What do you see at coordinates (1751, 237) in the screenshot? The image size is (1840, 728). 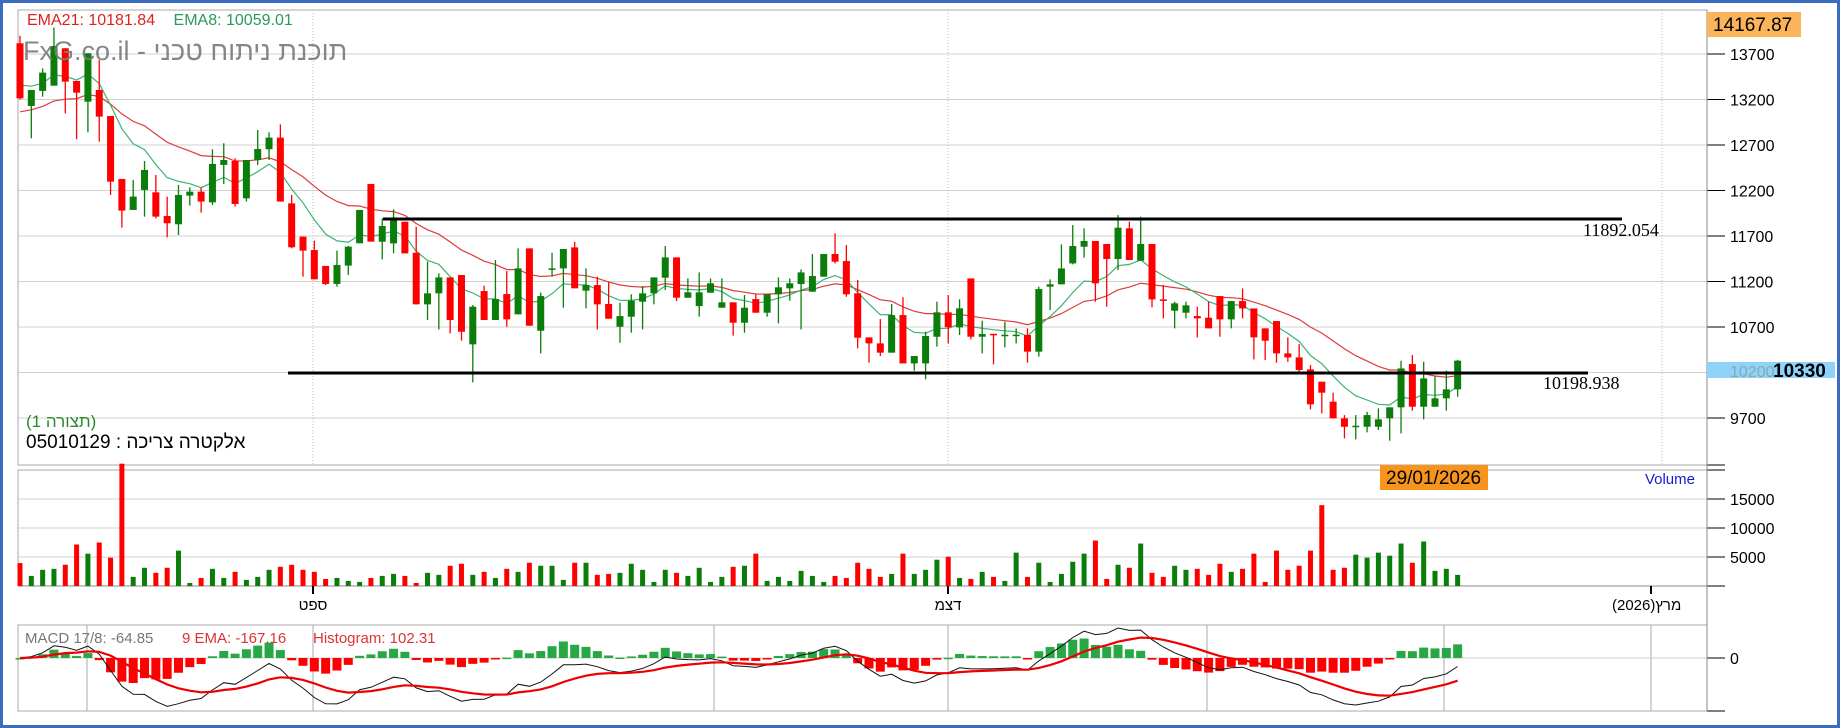 I see `price-tick-label: 11700` at bounding box center [1751, 237].